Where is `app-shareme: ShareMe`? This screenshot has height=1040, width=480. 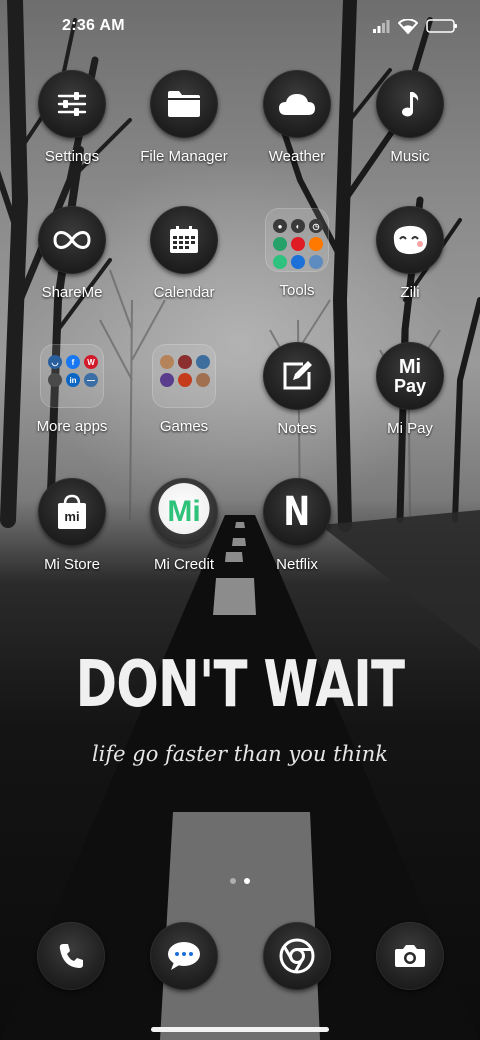
app-shareme: ShareMe is located at coordinates (72, 266).